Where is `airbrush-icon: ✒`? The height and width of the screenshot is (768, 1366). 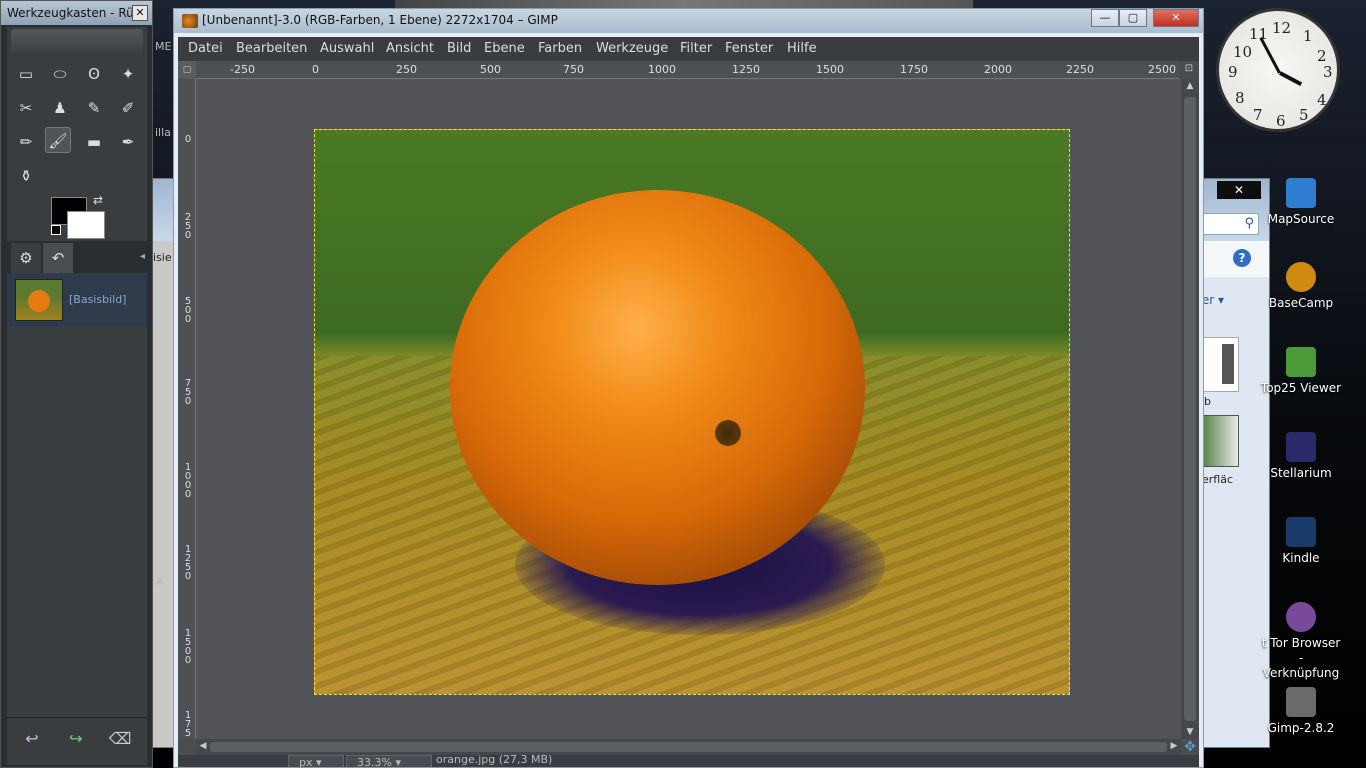
airbrush-icon: ✒ is located at coordinates (128, 142).